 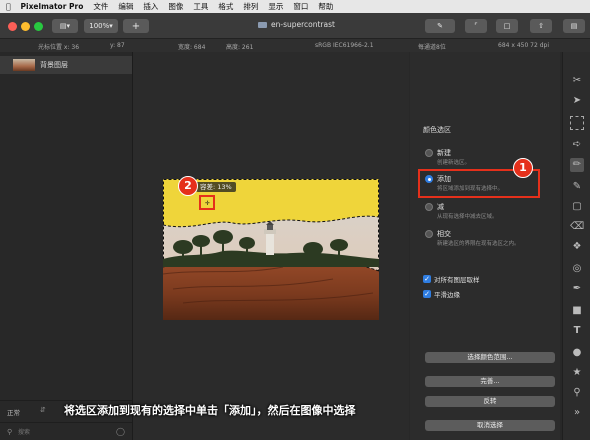 I want to click on close-window-button, so click(x=12, y=26).